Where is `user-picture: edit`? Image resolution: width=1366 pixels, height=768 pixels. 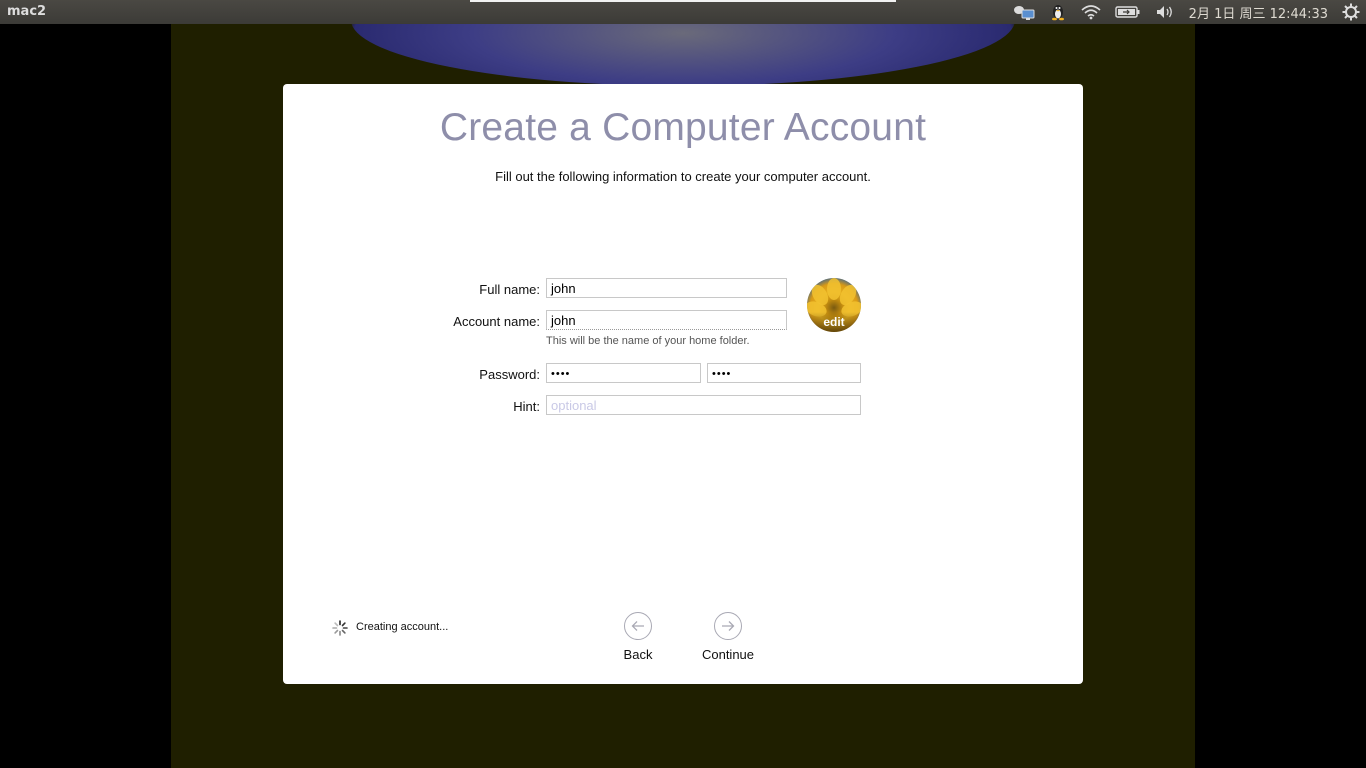
user-picture: edit is located at coordinates (834, 305).